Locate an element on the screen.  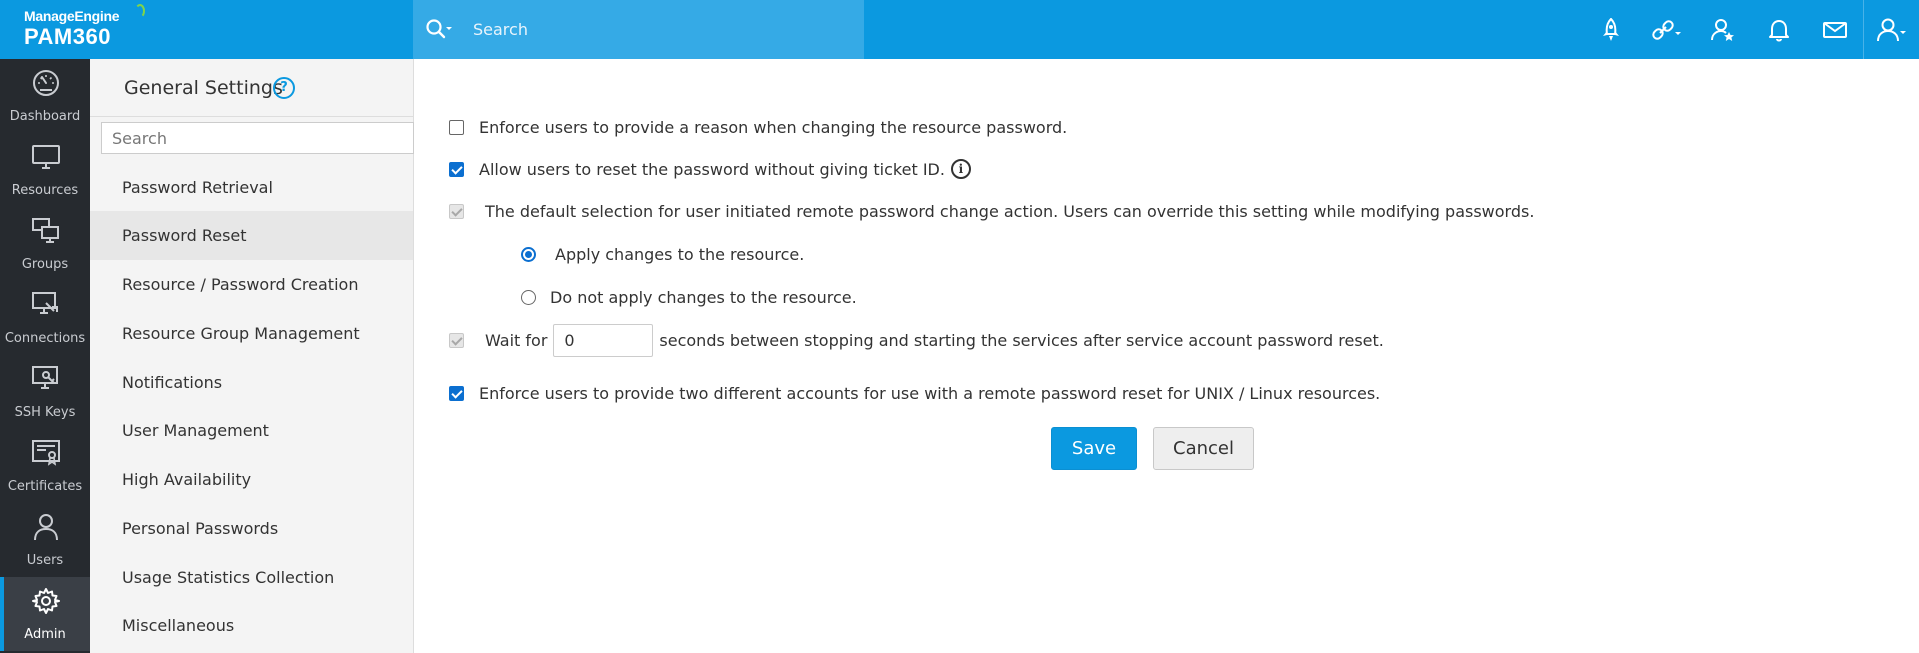
nav-label: Certificates is located at coordinates (45, 486).